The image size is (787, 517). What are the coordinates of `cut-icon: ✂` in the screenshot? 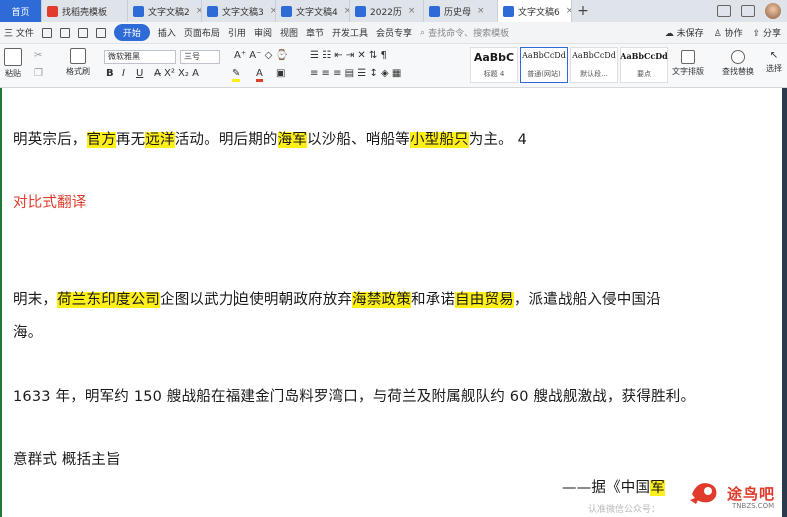 It's located at (38, 55).